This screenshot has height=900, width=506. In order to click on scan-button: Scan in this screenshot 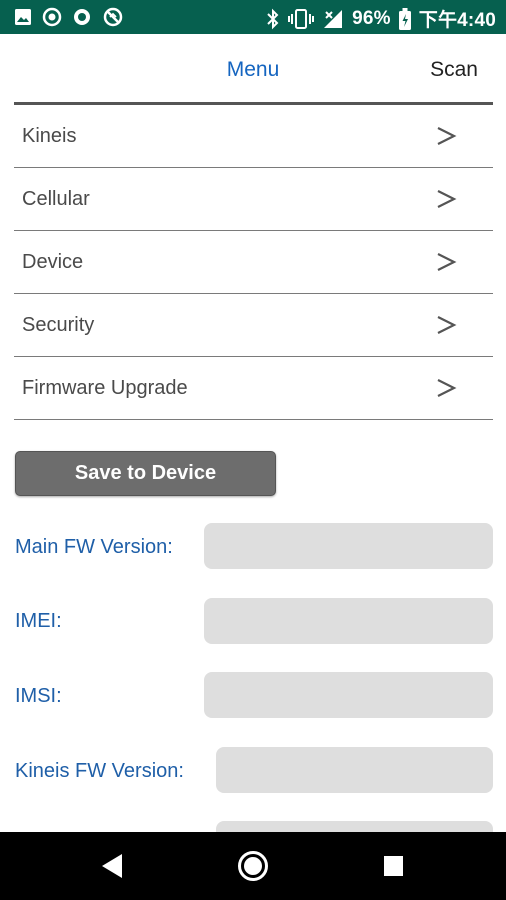, I will do `click(454, 70)`.